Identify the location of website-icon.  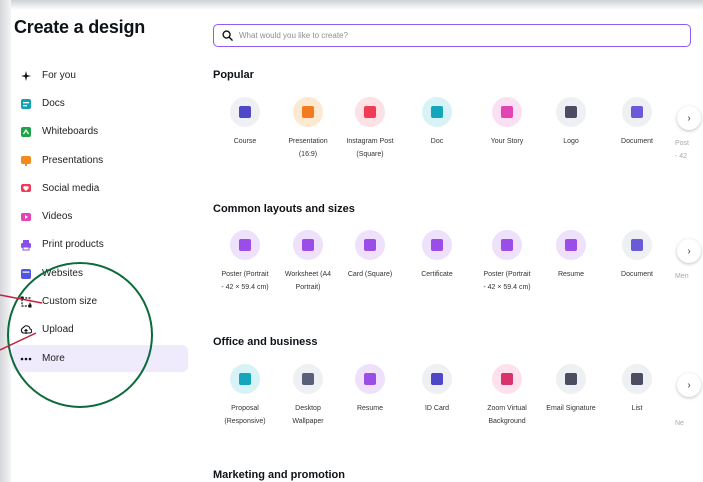
(26, 274).